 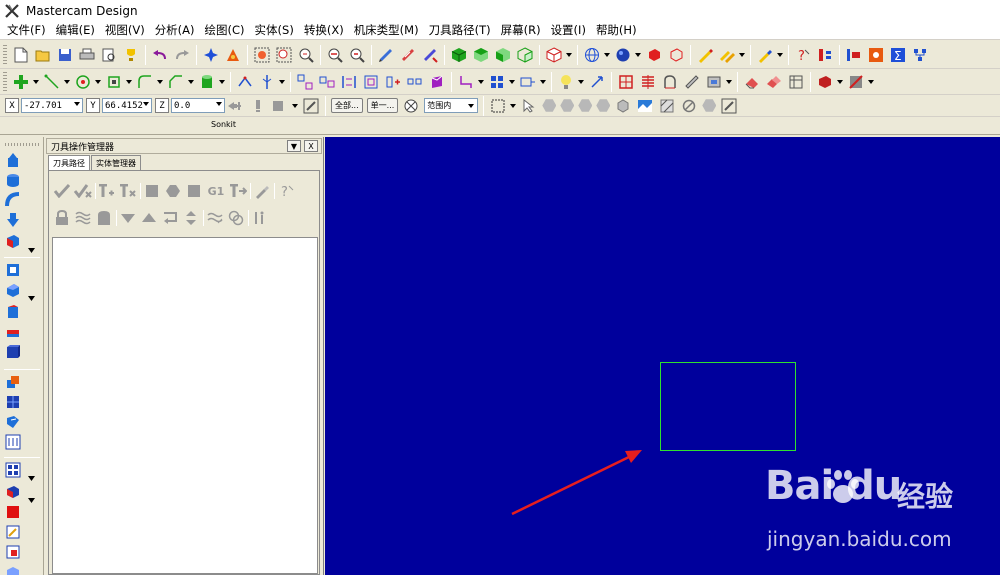 What do you see at coordinates (920, 55) in the screenshot?
I see `structure-icon` at bounding box center [920, 55].